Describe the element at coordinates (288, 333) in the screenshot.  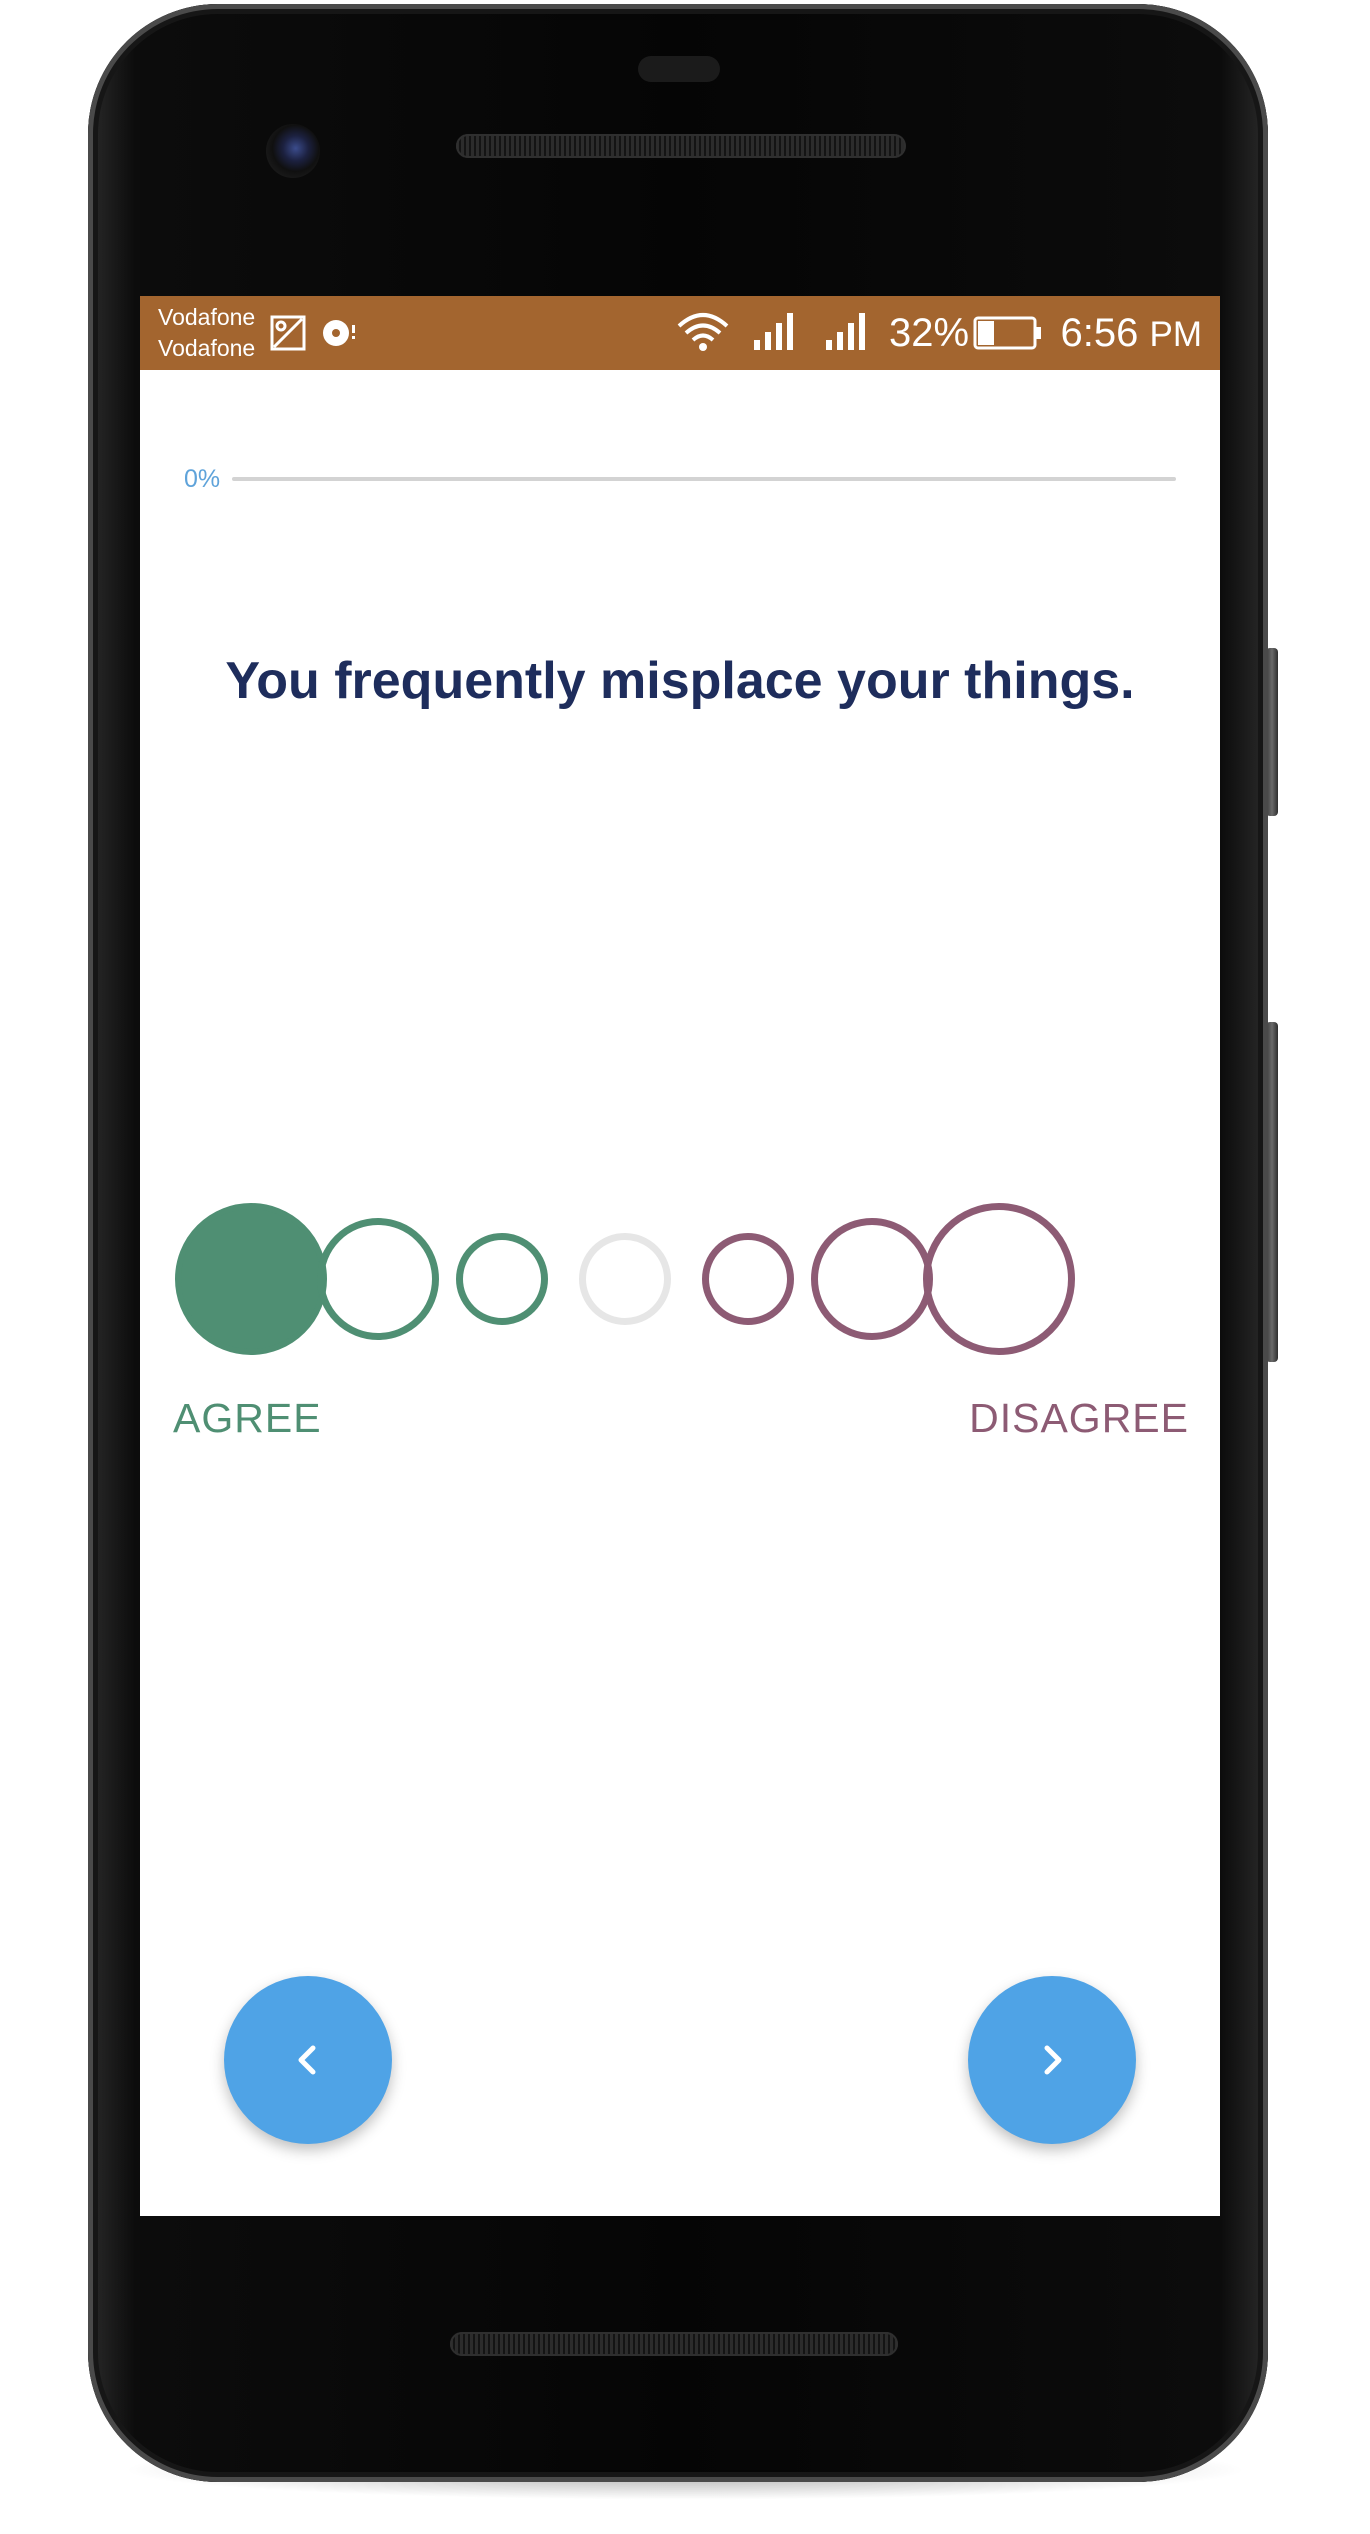
I see `image-notification-icon` at that location.